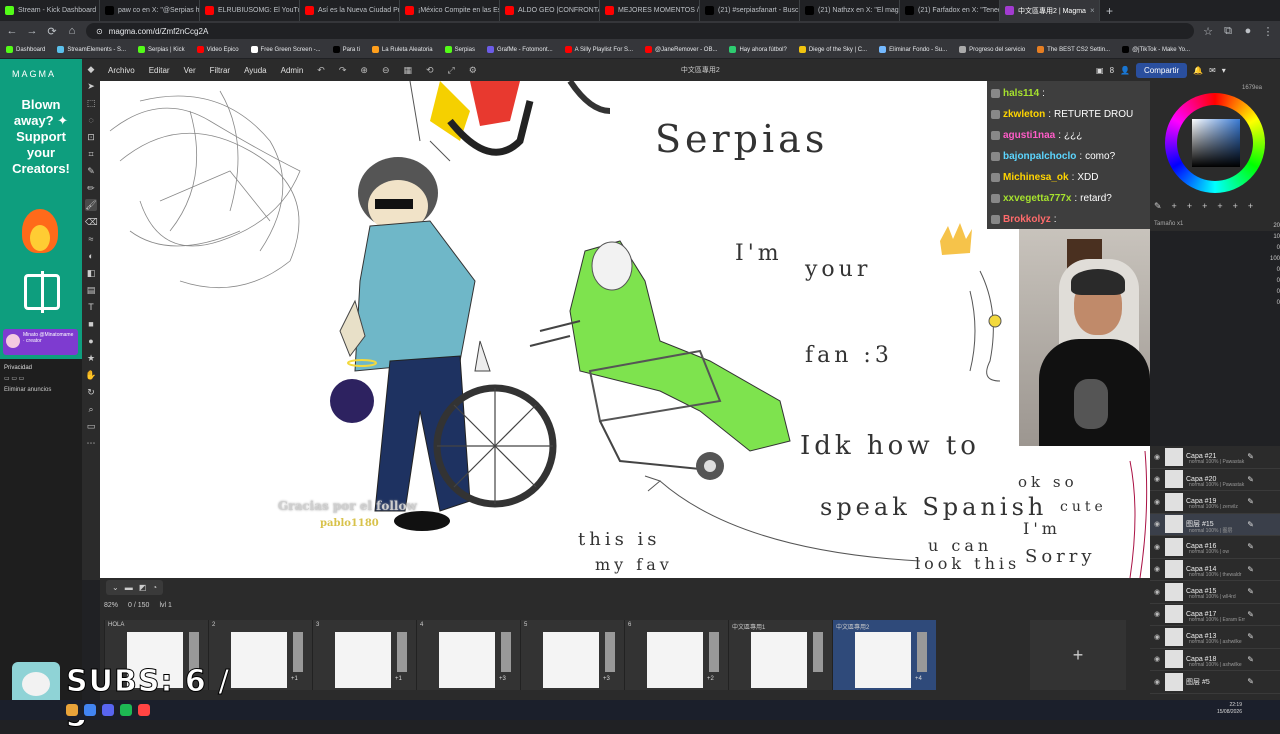  I want to click on comment-tool-icon: ▭, so click(91, 426).